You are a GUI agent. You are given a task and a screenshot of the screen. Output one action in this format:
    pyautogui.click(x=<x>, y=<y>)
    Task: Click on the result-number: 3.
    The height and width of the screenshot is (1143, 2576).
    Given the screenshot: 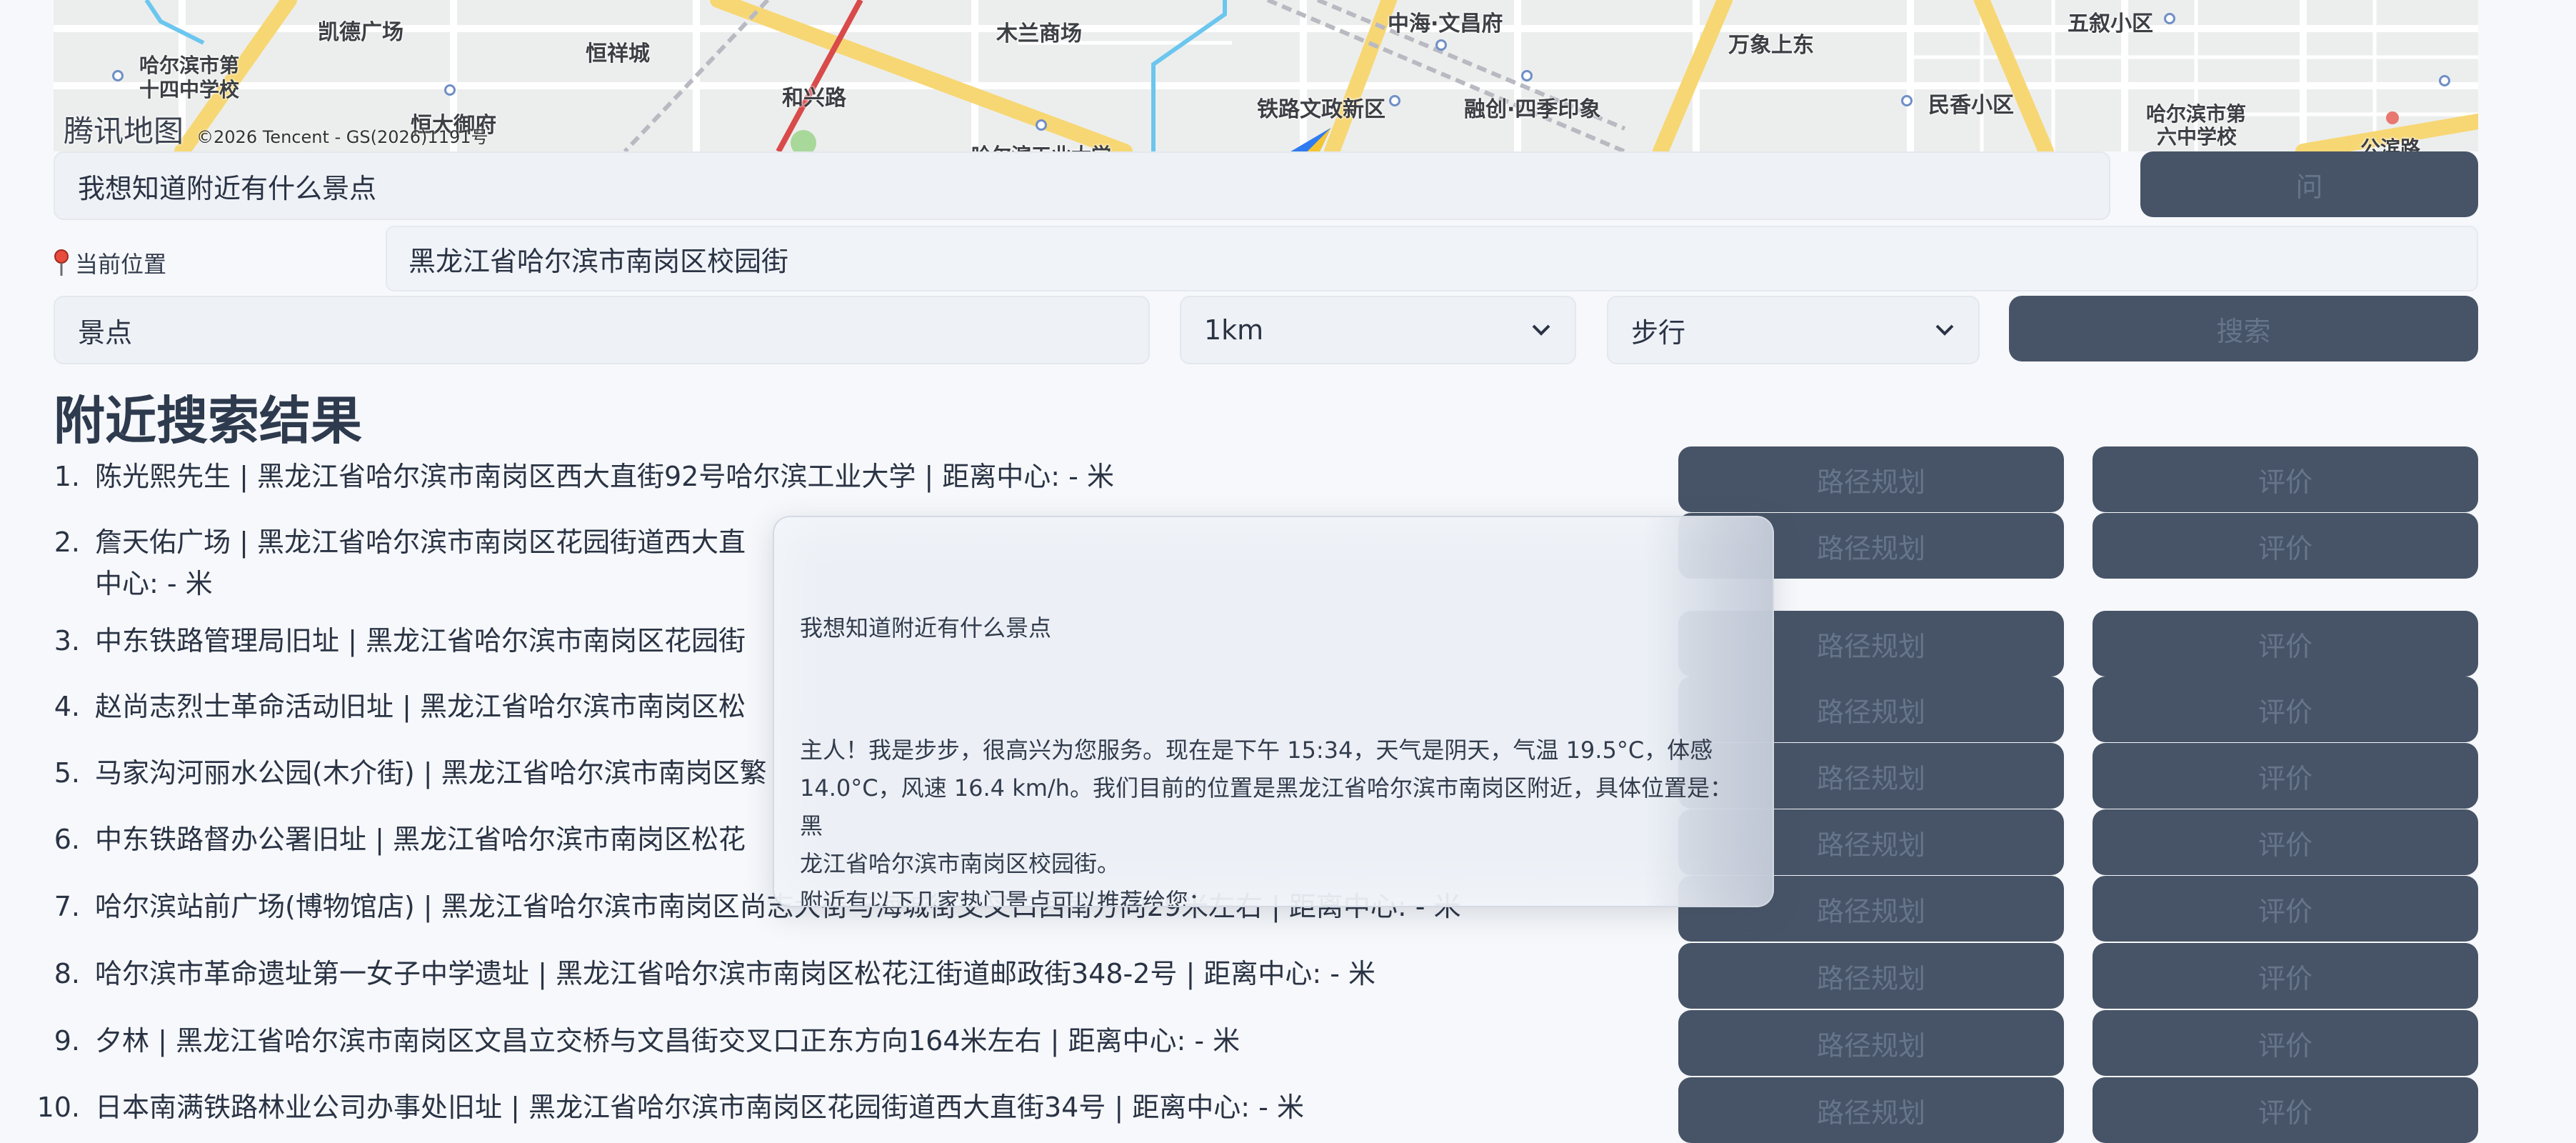 What is the action you would take?
    pyautogui.click(x=67, y=641)
    